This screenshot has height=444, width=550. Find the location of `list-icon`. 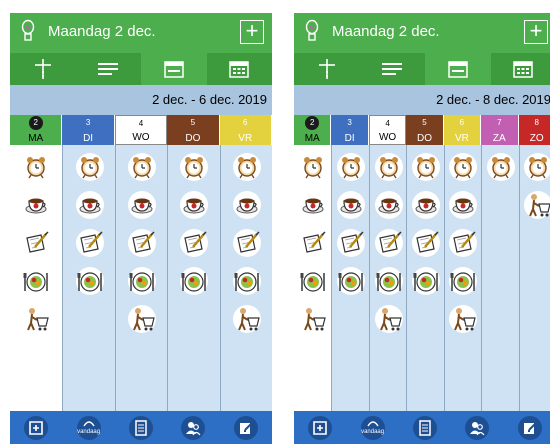

list-icon is located at coordinates (392, 69).